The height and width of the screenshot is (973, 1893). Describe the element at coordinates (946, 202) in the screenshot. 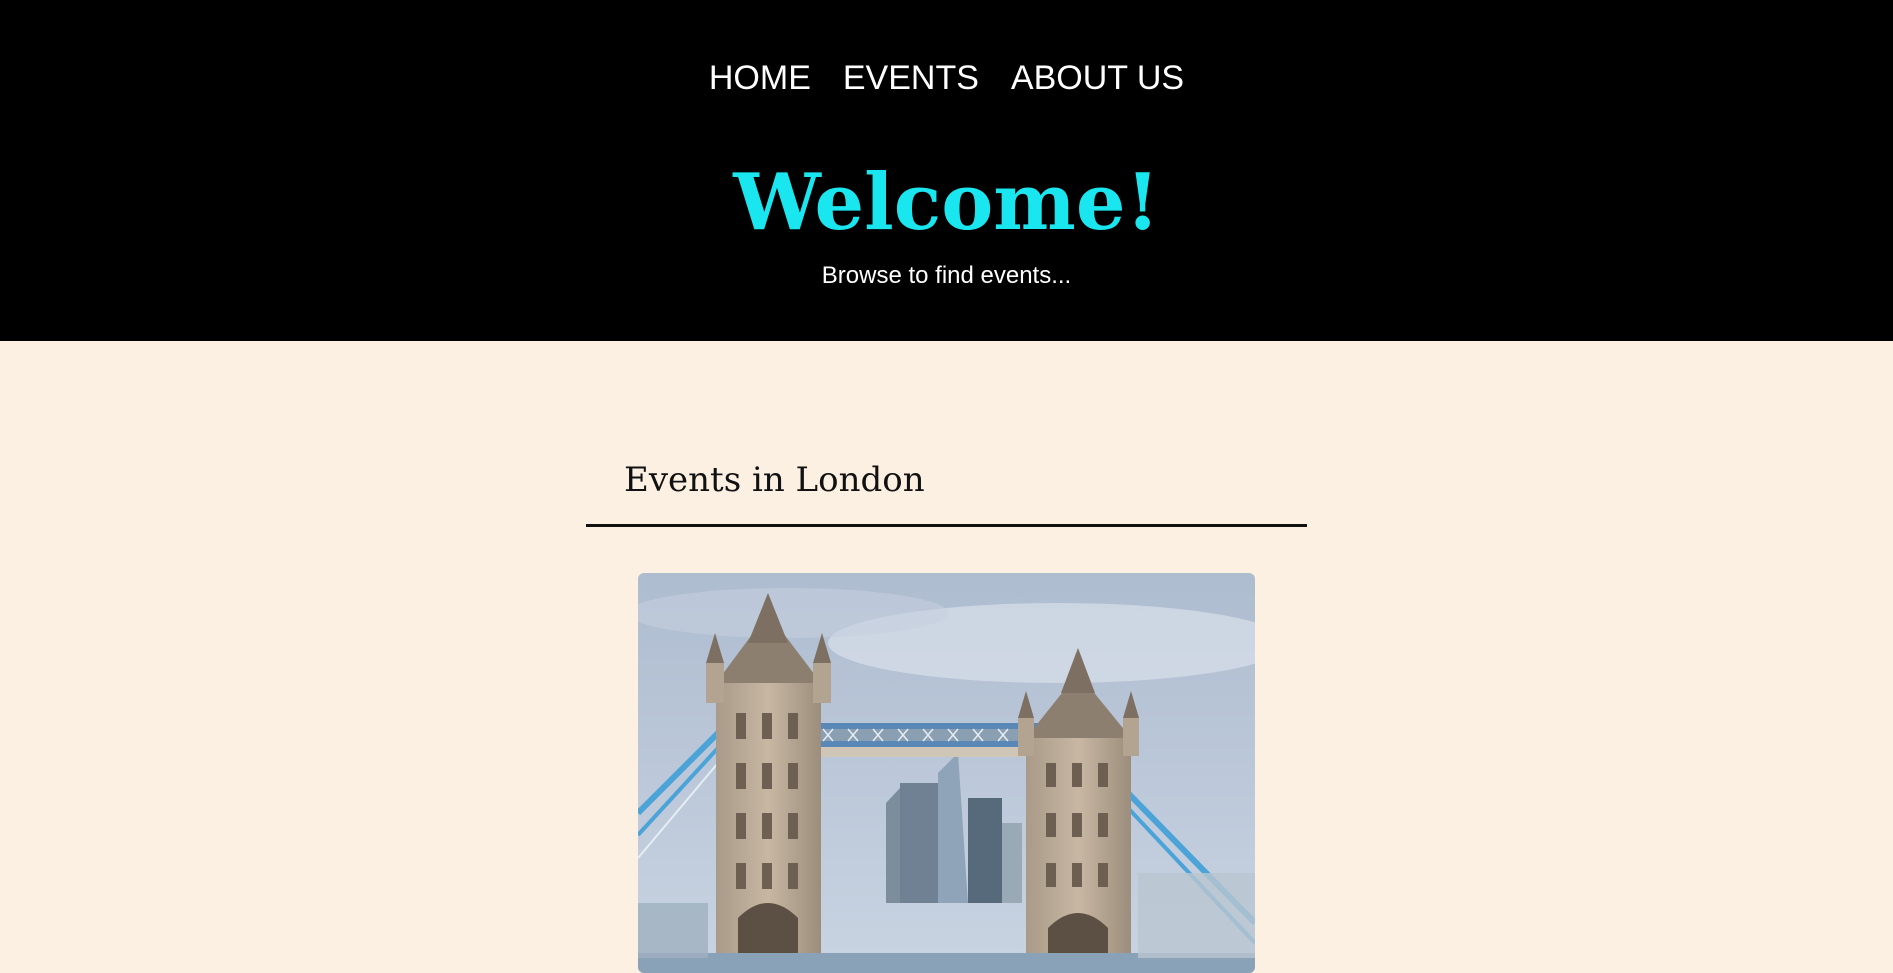

I see `hero-title: Welcome!` at that location.